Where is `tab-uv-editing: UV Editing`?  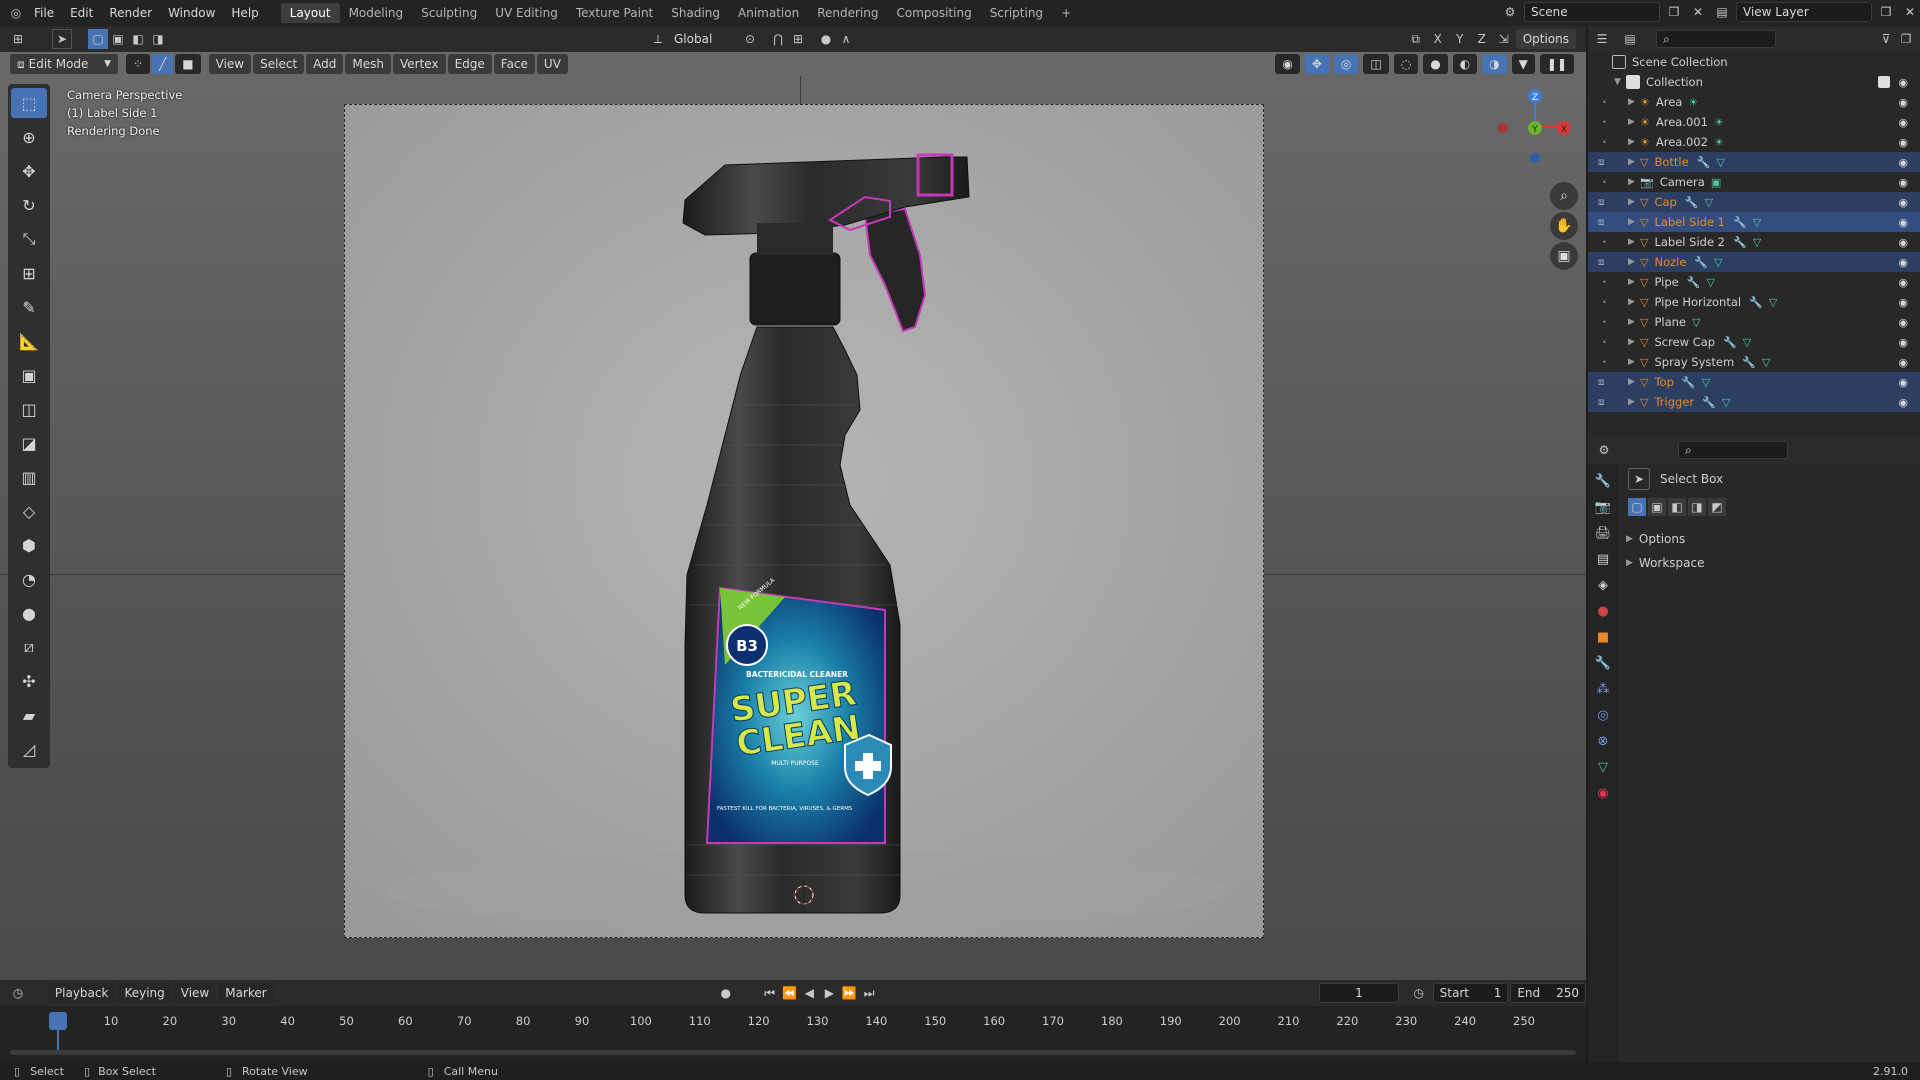 tab-uv-editing: UV Editing is located at coordinates (526, 13).